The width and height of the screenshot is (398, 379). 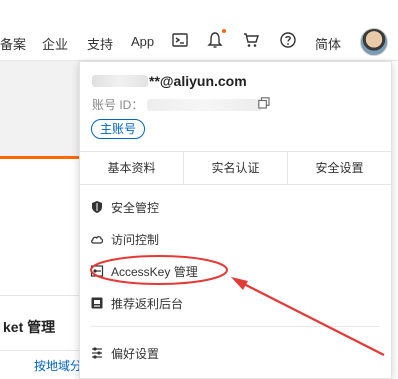 I want to click on main-account-badge: 主账号, so click(x=118, y=129).